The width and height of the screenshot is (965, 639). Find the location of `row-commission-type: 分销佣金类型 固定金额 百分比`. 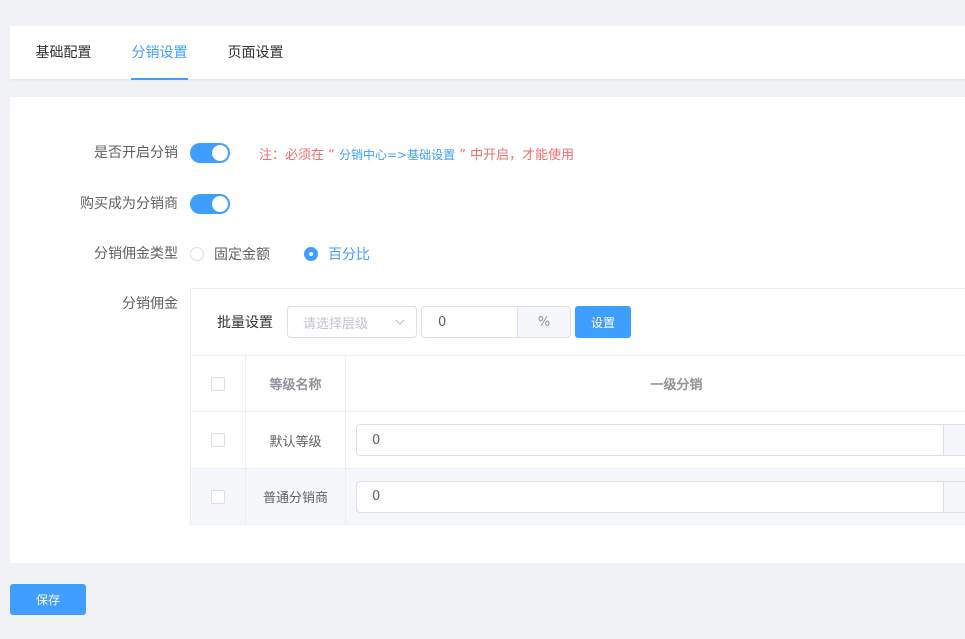

row-commission-type: 分销佣金类型 固定金额 百分比 is located at coordinates (487, 254).